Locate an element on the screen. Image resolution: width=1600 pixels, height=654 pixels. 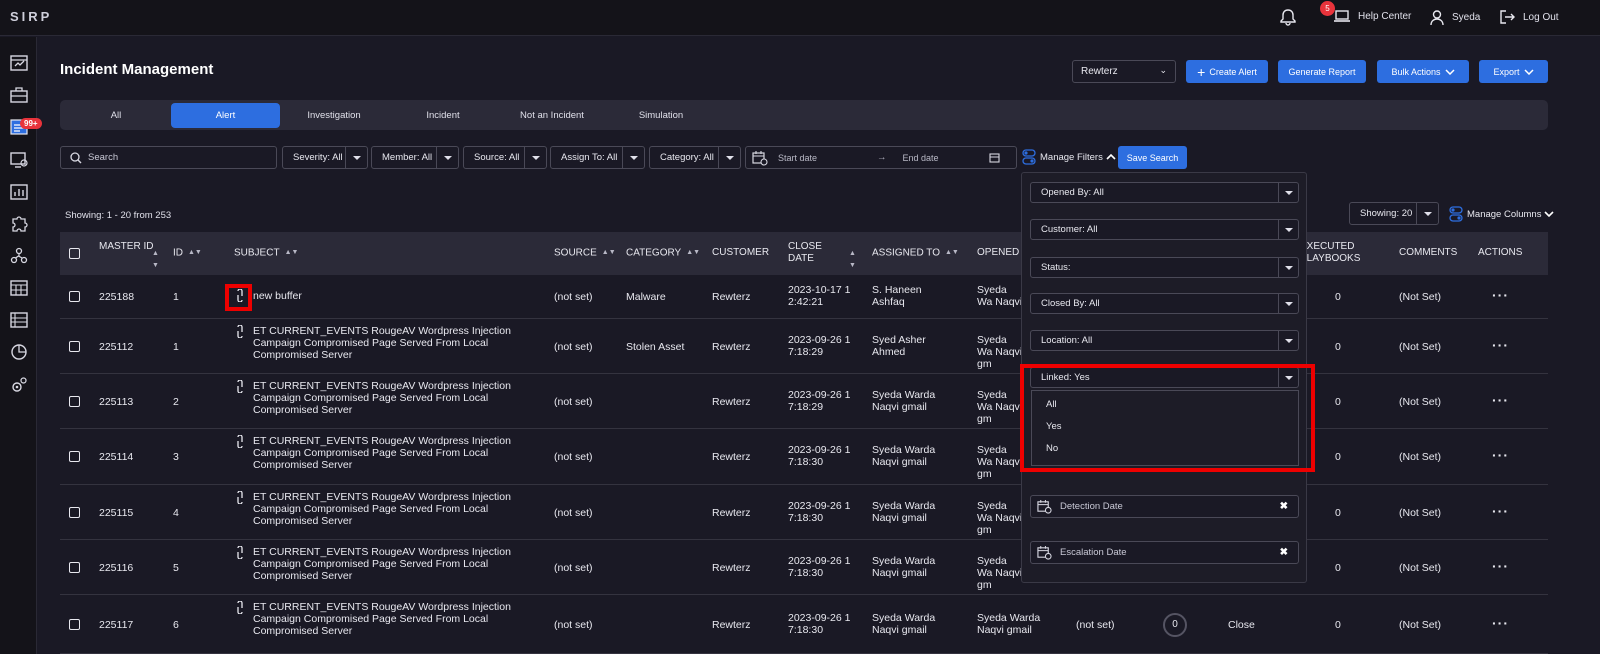
tab-not-an-incident: Not an Incident is located at coordinates (552, 115).